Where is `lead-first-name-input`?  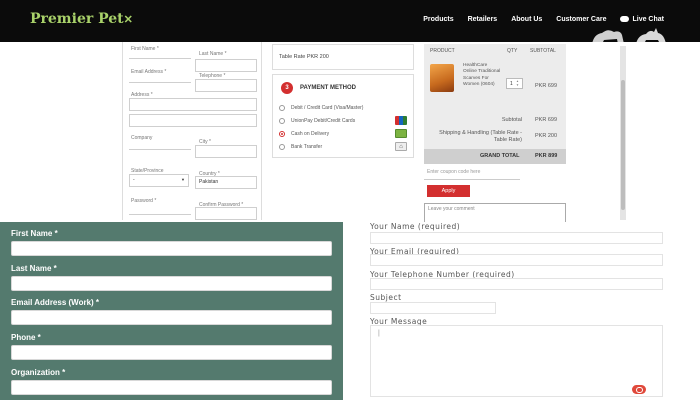
lead-first-name-input is located at coordinates (171, 248).